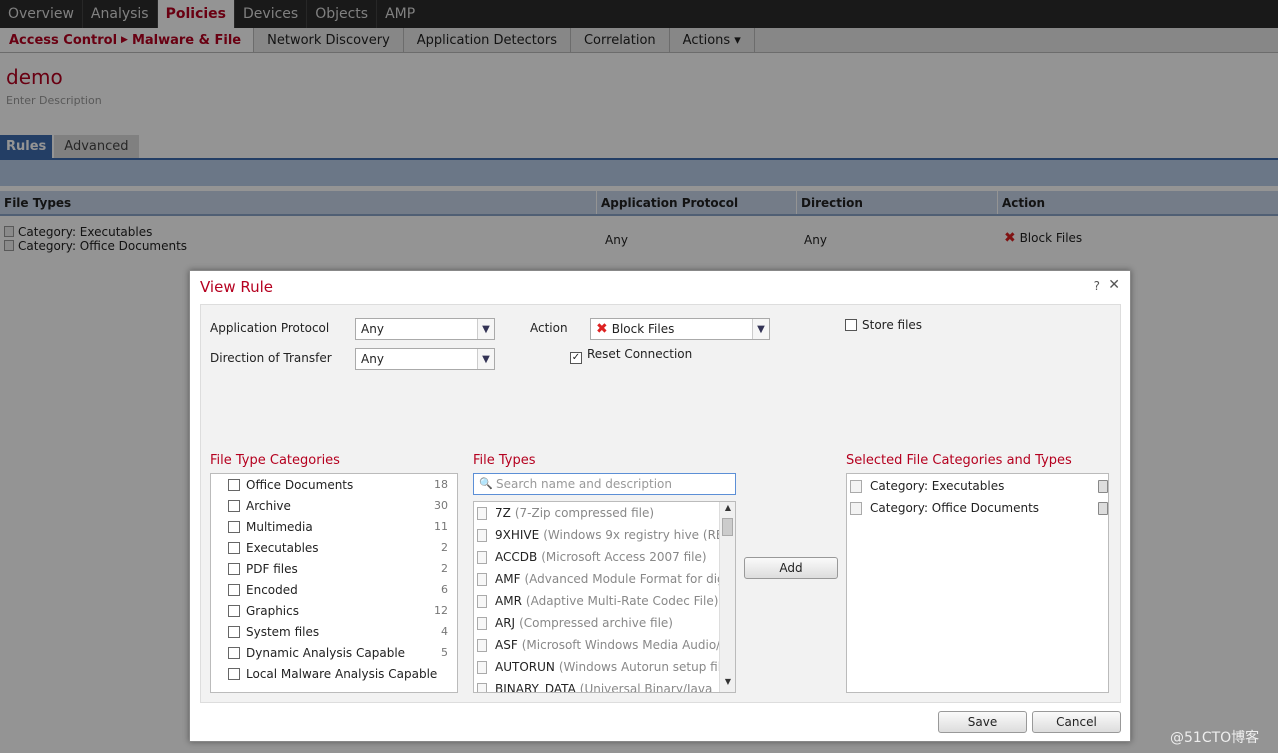 This screenshot has height=753, width=1278. What do you see at coordinates (604, 484) in the screenshot?
I see `file-type-search-input: 🔍 Search name and description` at bounding box center [604, 484].